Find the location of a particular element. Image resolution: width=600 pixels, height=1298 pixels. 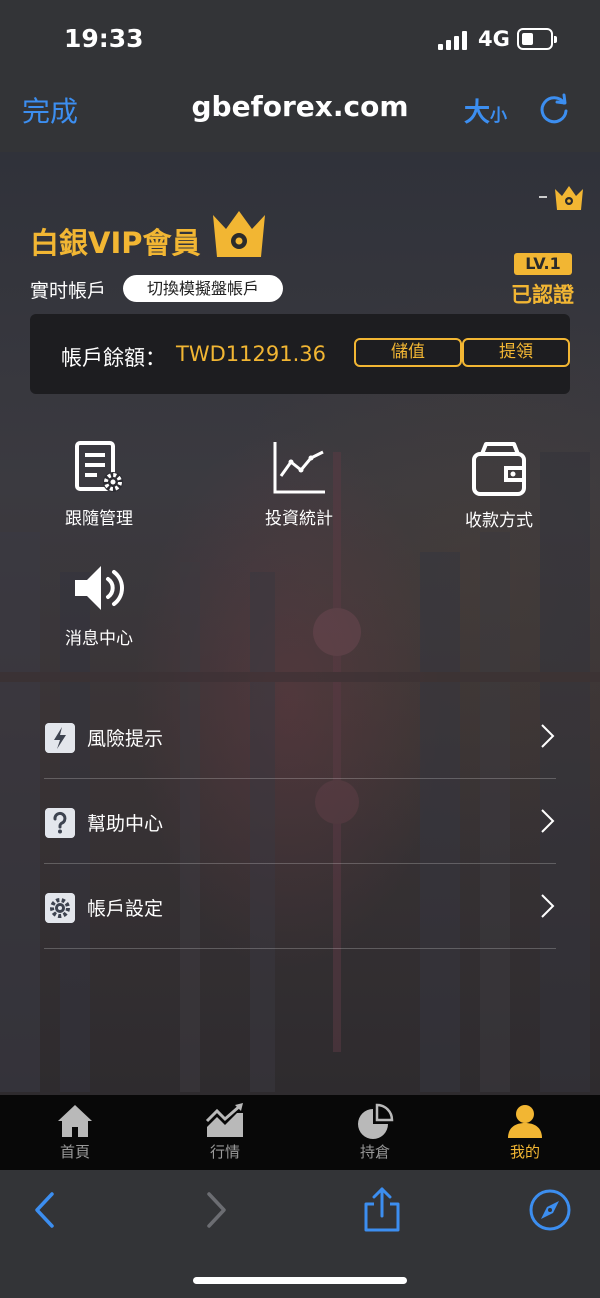

menu-item-account-settings: 帳戶設定 is located at coordinates (300, 906).